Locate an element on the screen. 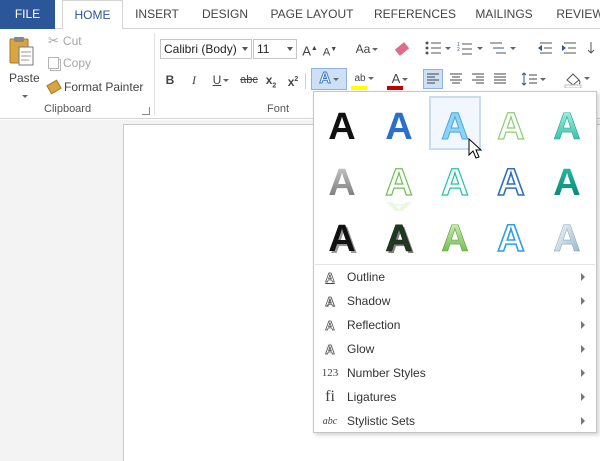 The width and height of the screenshot is (600, 461). menu-item-reflection: A Reflection is located at coordinates (455, 325).